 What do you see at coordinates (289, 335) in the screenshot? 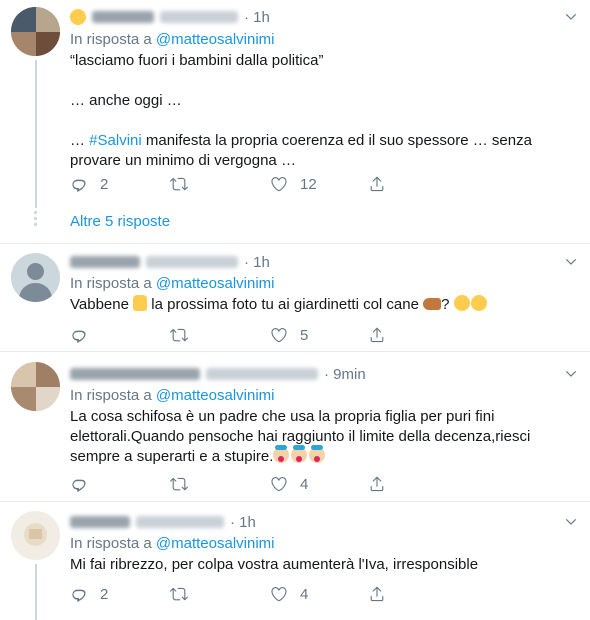
I see `like-button: 5` at bounding box center [289, 335].